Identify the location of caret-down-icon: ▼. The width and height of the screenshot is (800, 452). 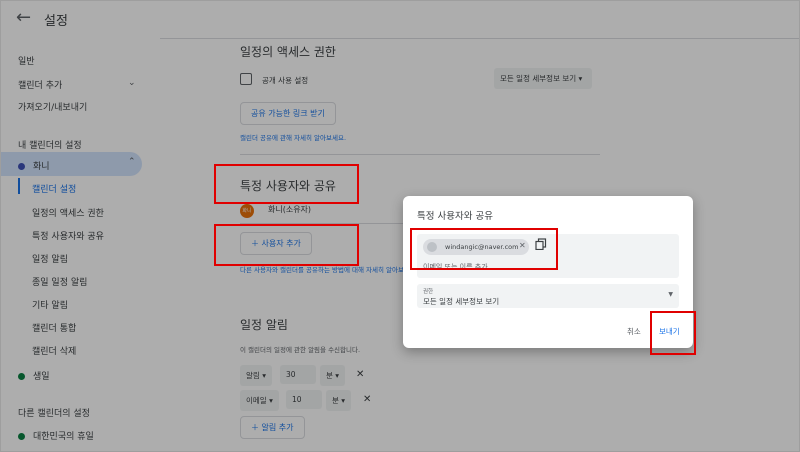
(670, 294).